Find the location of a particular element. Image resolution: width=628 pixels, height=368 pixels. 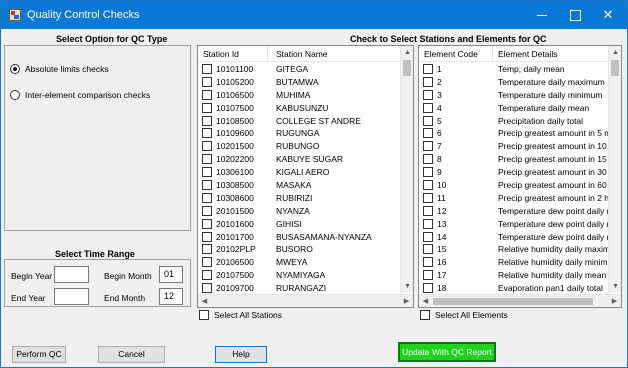

end-month-input: 12 is located at coordinates (171, 296).